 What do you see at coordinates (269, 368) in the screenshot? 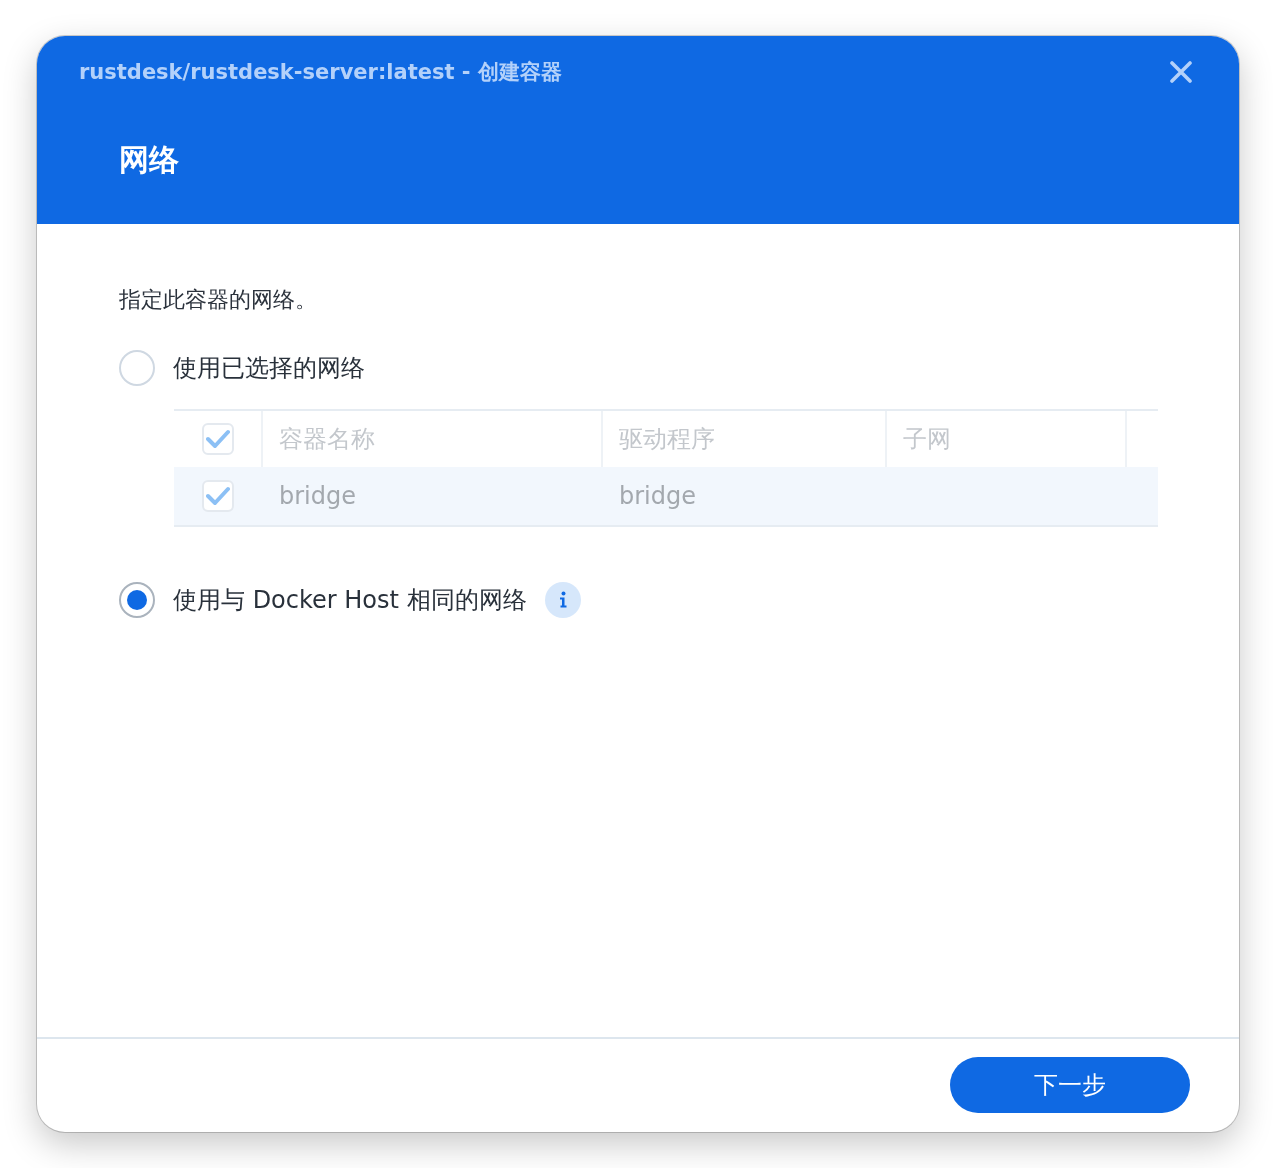
I see `radio-label: 使用已选择的网络` at bounding box center [269, 368].